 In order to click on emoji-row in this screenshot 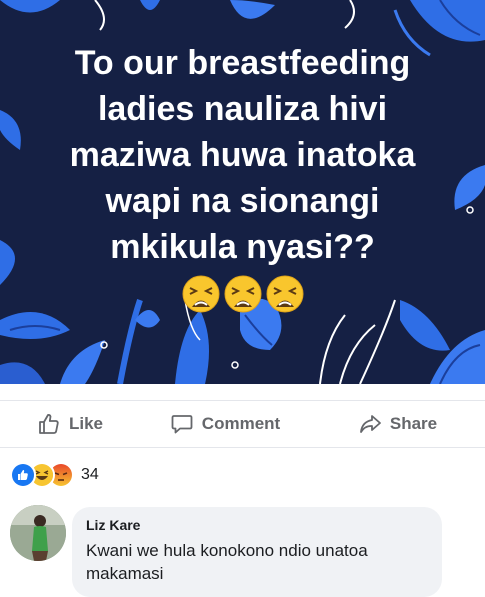, I will do `click(242, 294)`.